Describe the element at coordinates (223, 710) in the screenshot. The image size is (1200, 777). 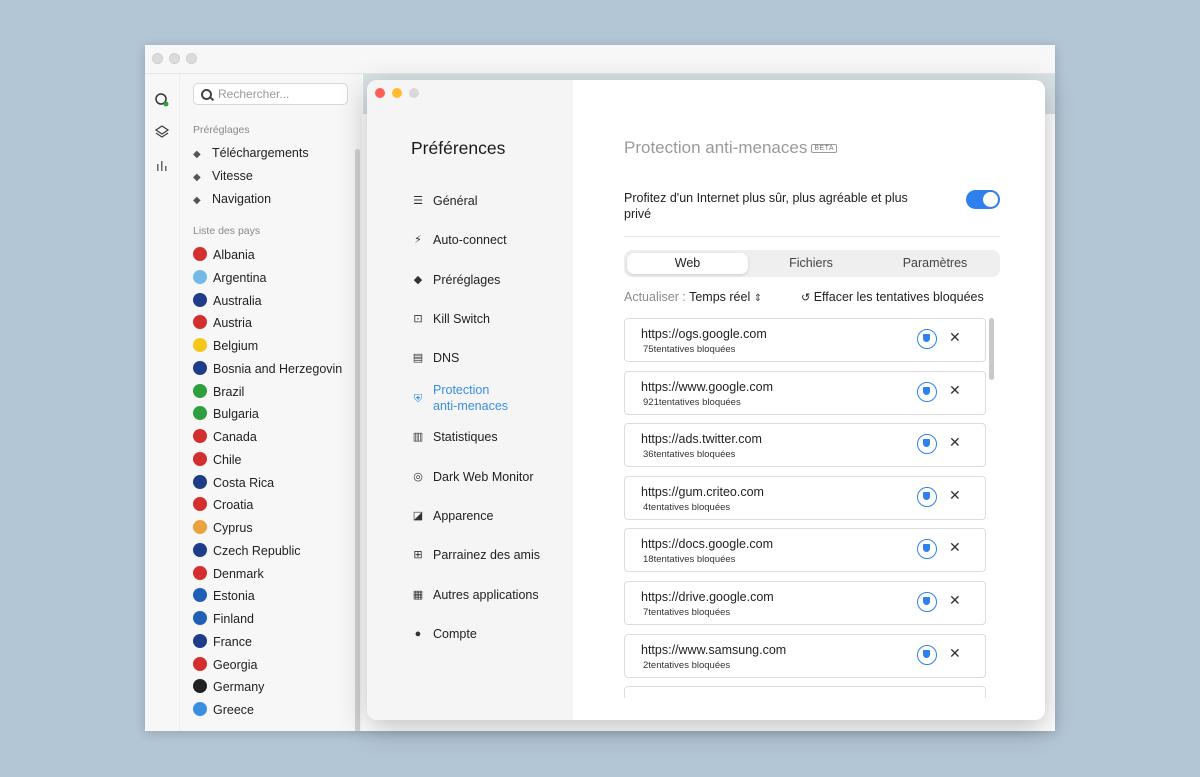
I see `country-item: Greece` at that location.